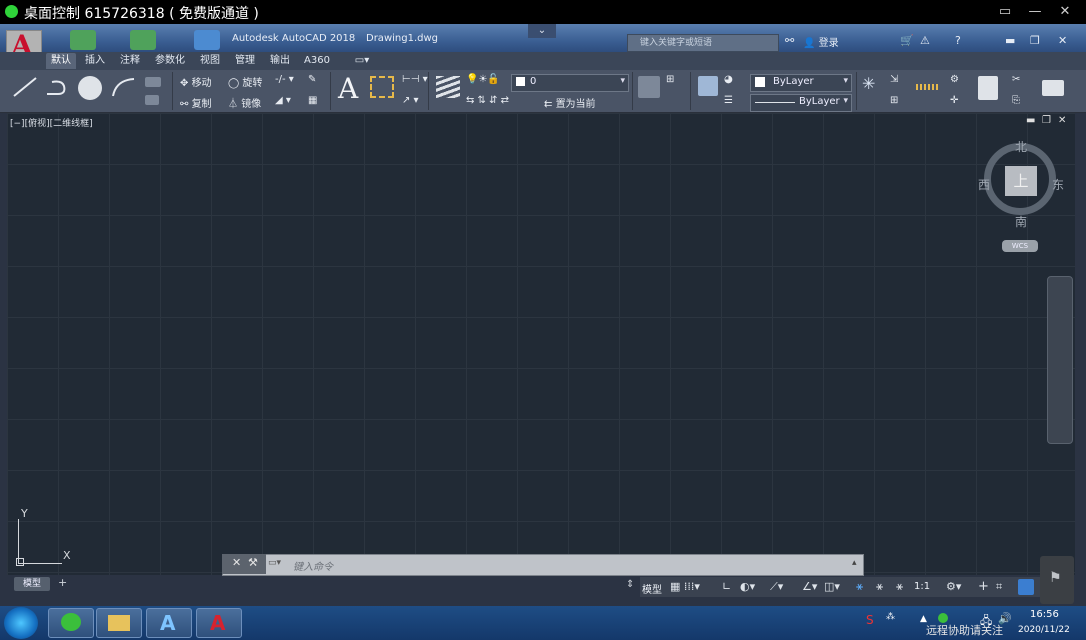 The image size is (1086, 640). What do you see at coordinates (1021, 221) in the screenshot?
I see `compass-south: 南` at bounding box center [1021, 221].